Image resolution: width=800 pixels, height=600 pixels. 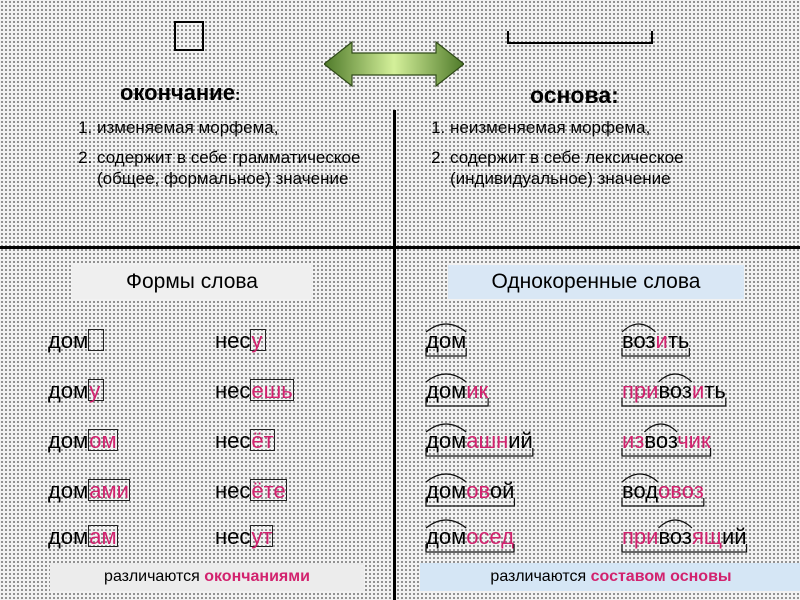 I want to click on ending-heading: окончание:, so click(x=180, y=92).